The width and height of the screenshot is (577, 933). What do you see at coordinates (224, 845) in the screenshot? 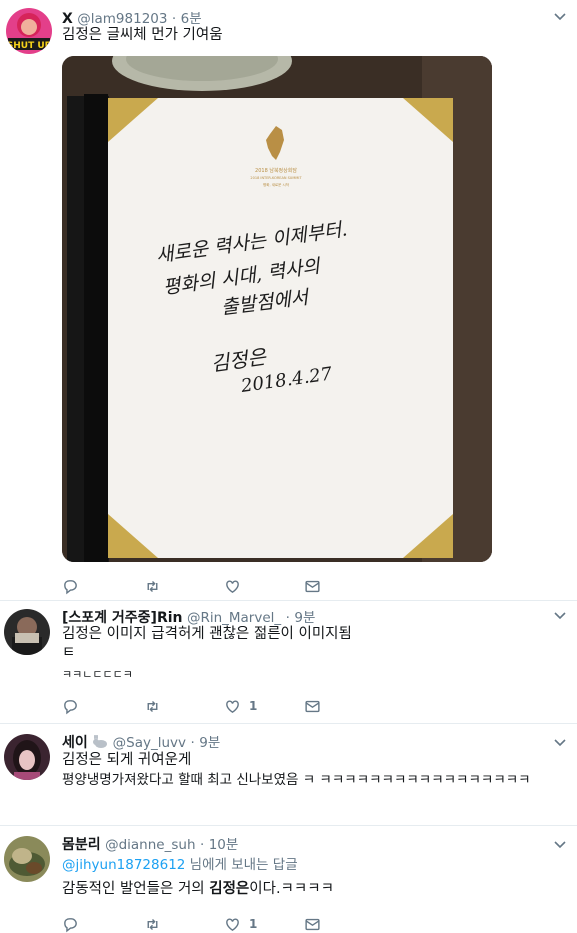
I see `timestamp: 10분` at bounding box center [224, 845].